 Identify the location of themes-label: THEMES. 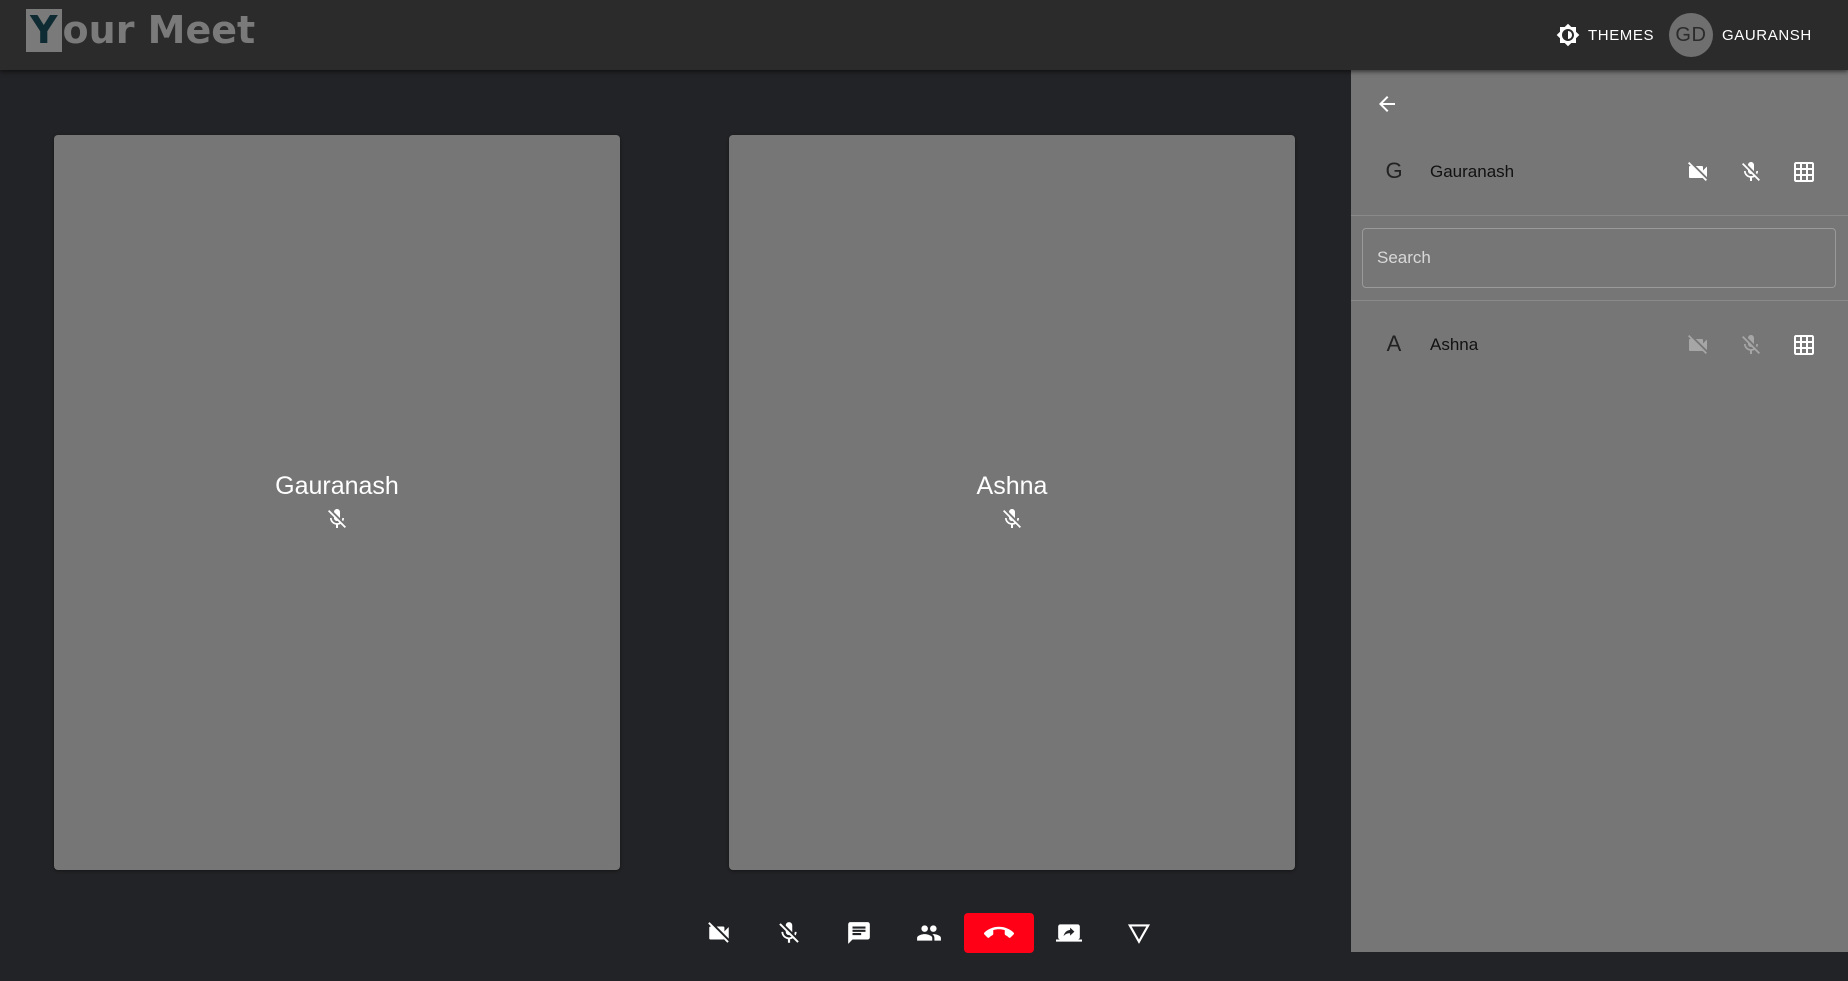
(1621, 35).